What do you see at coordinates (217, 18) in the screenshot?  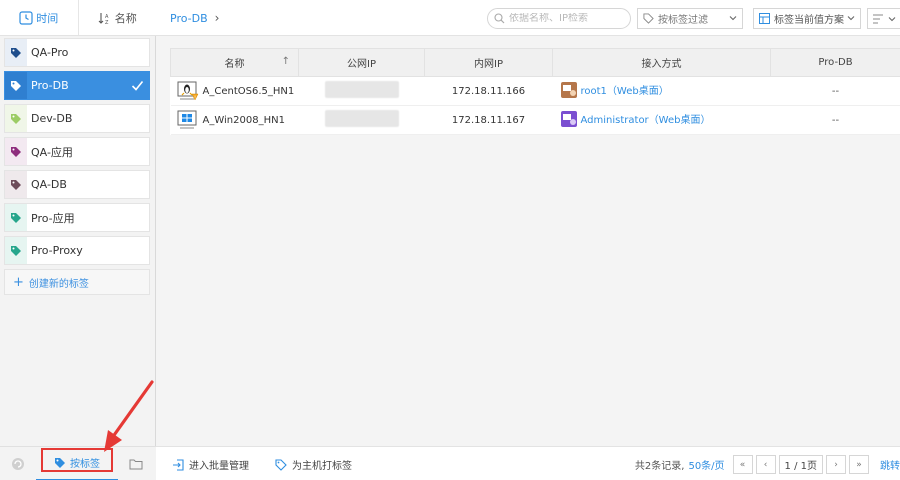 I see `chevron-right-icon: ›` at bounding box center [217, 18].